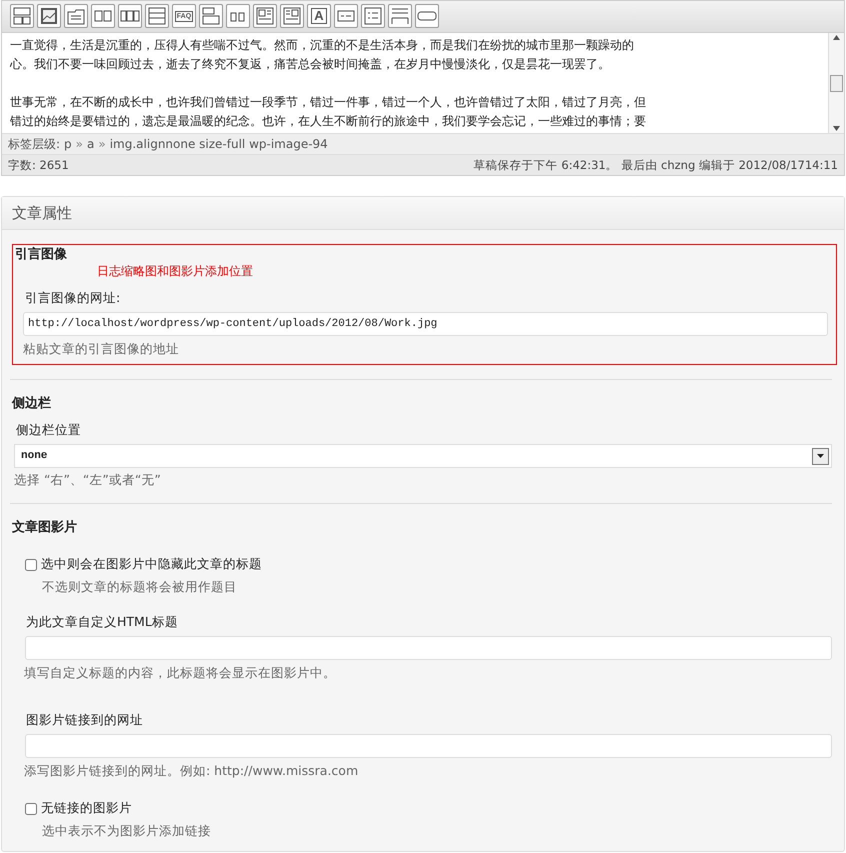 The image size is (846, 853). I want to click on field-hint: 粘贴文章的引言图像的地址, so click(101, 349).